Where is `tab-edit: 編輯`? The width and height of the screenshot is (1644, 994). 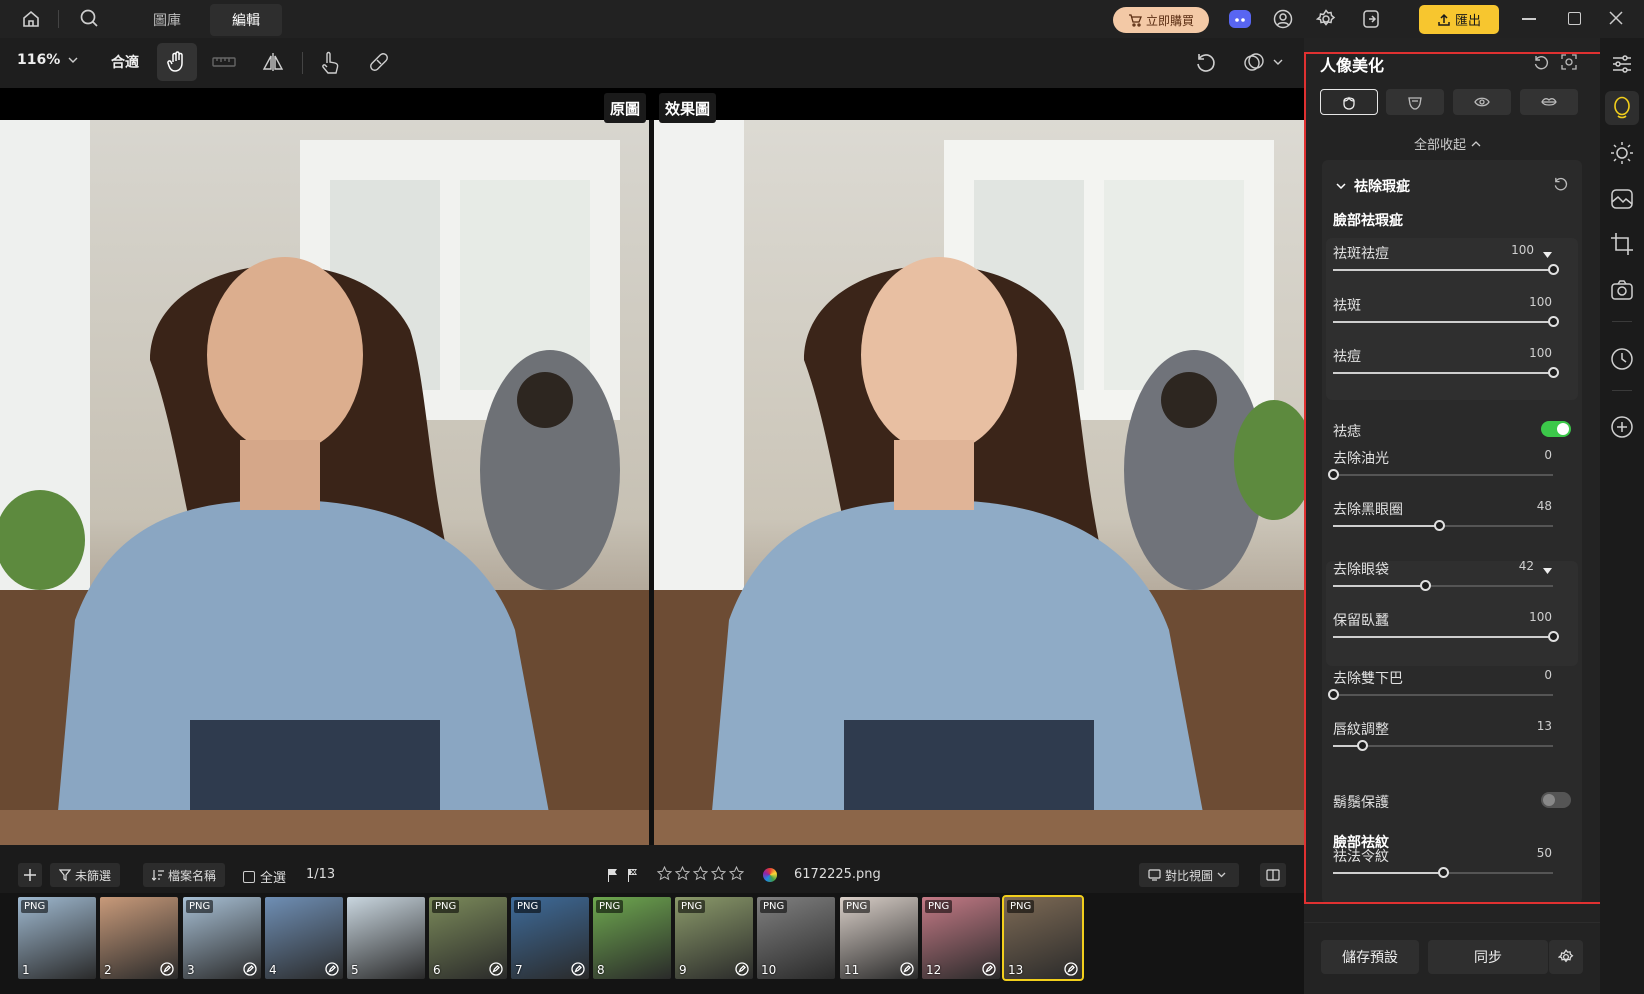 tab-edit: 編輯 is located at coordinates (246, 20).